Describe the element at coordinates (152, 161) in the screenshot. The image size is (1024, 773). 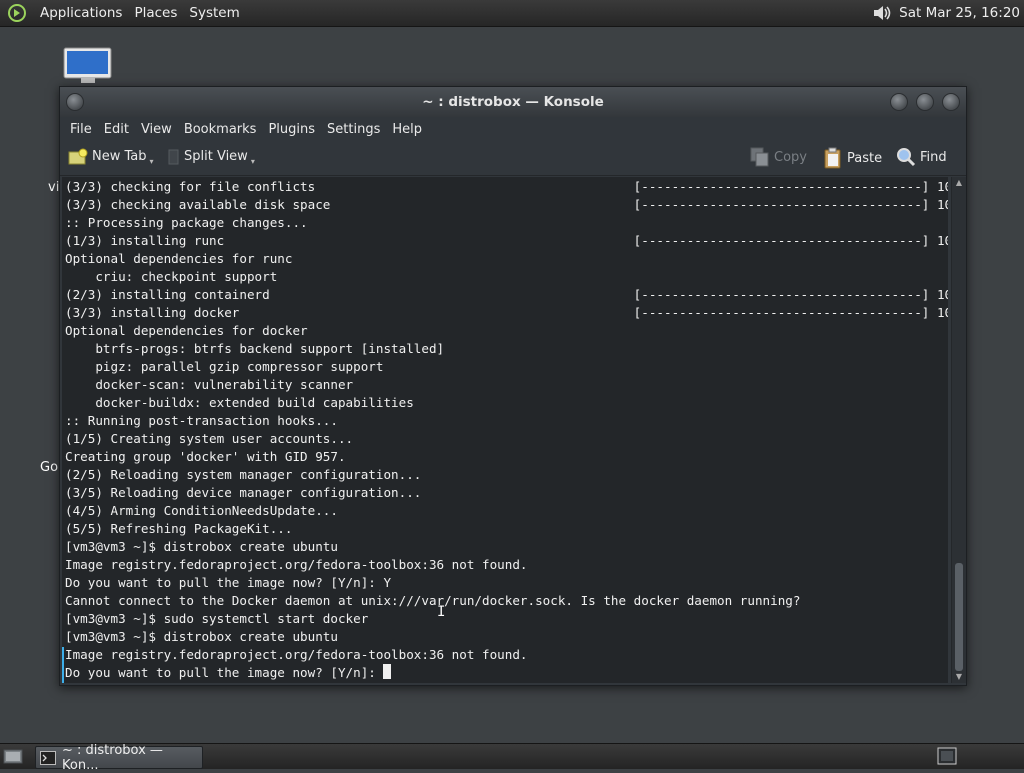
I see `new-tab-dropdown-icon: ▾` at that location.